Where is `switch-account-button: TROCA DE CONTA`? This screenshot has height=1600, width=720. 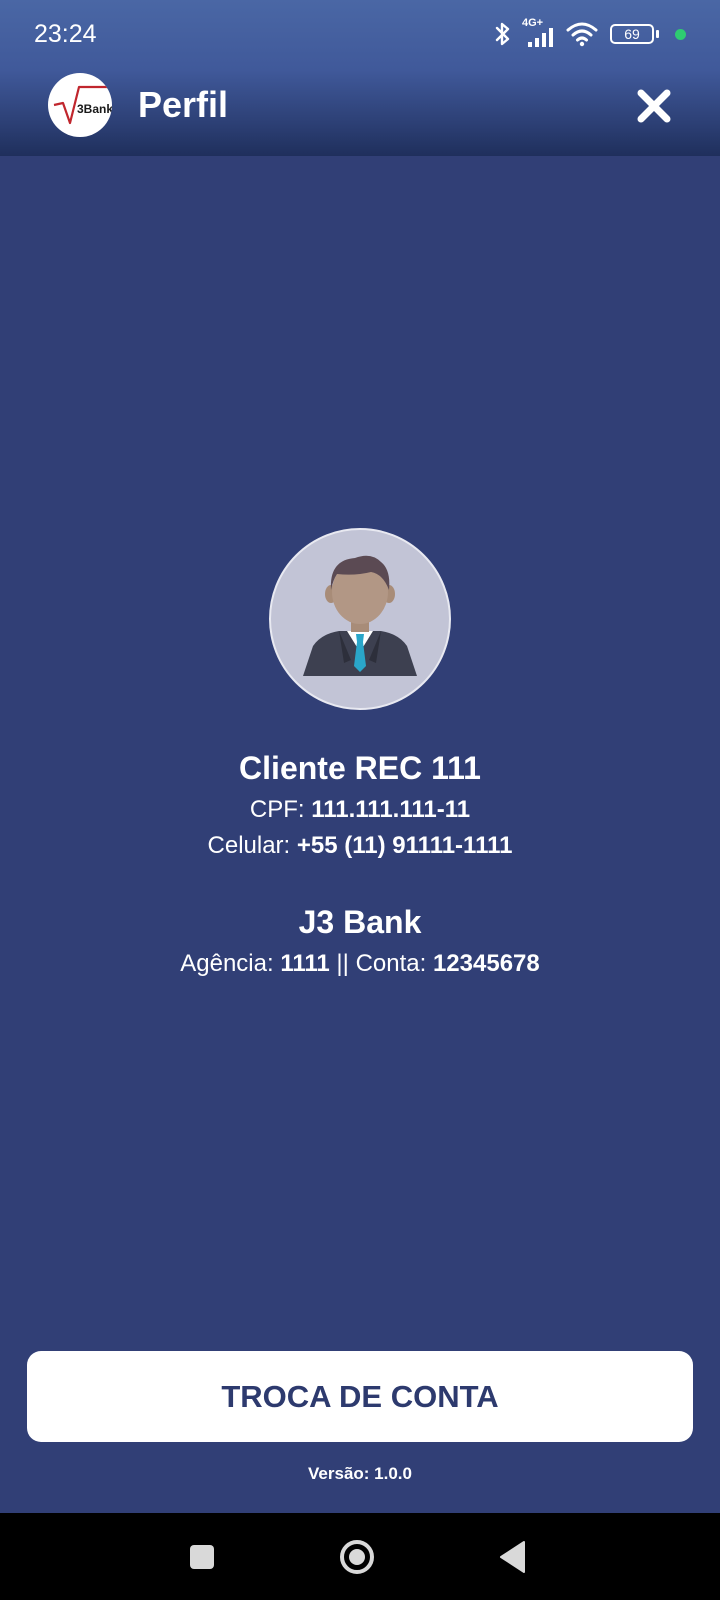 switch-account-button: TROCA DE CONTA is located at coordinates (360, 1396).